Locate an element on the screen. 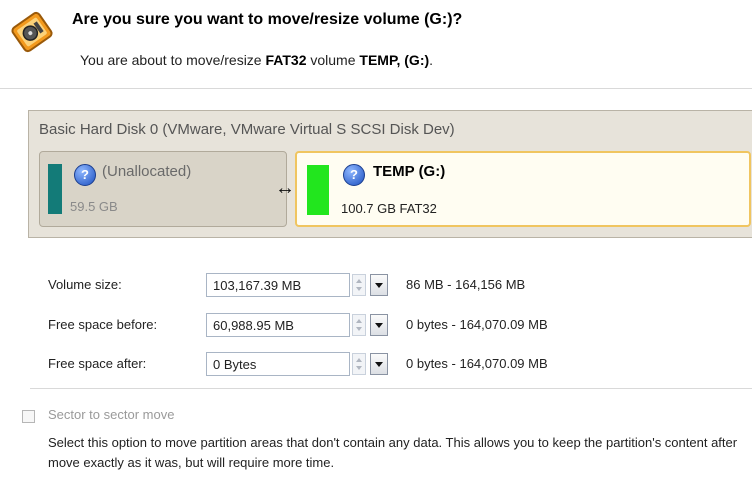 The height and width of the screenshot is (481, 752). field-label: Volume size: is located at coordinates (85, 284).